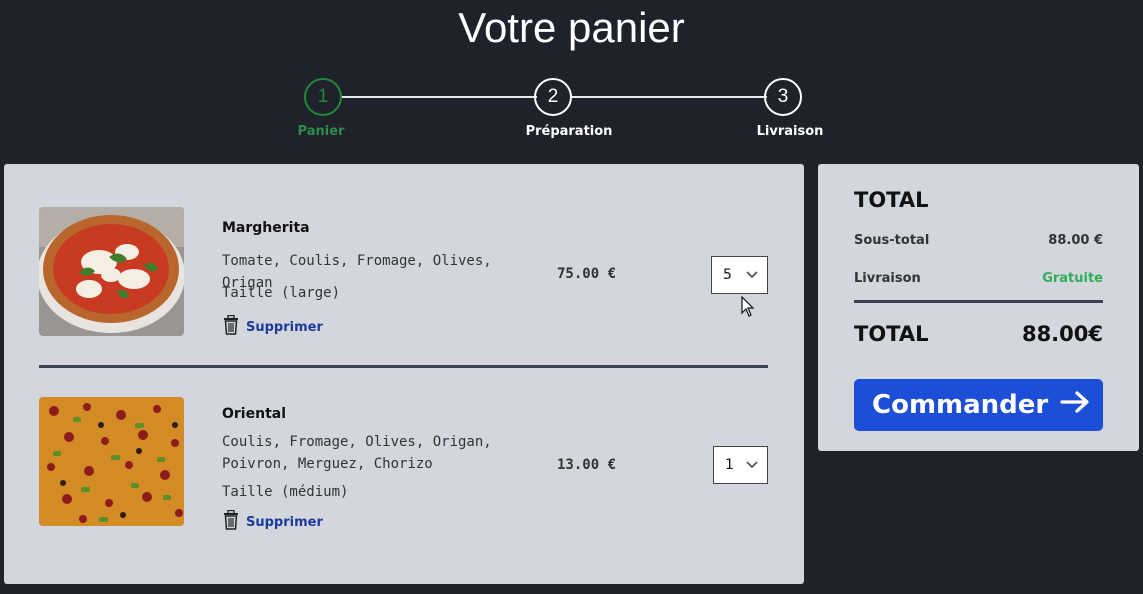  Describe the element at coordinates (748, 308) in the screenshot. I see `mouse-cursor-icon` at that location.